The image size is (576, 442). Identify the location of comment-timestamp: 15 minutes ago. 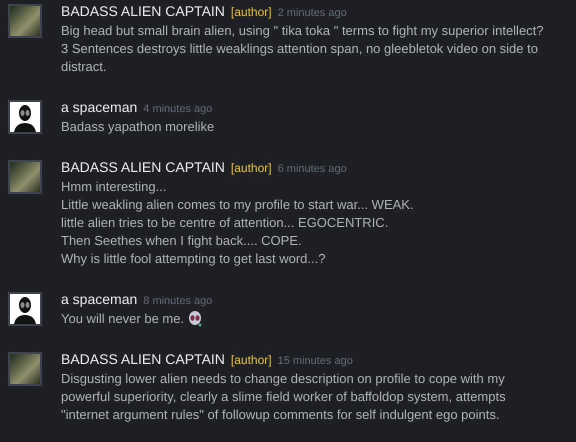
(315, 361).